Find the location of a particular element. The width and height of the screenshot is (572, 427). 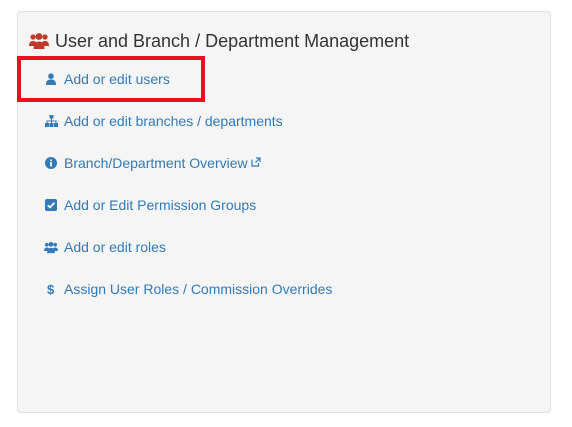

menu-item-label: Add or Edit Permission Groups is located at coordinates (160, 205).